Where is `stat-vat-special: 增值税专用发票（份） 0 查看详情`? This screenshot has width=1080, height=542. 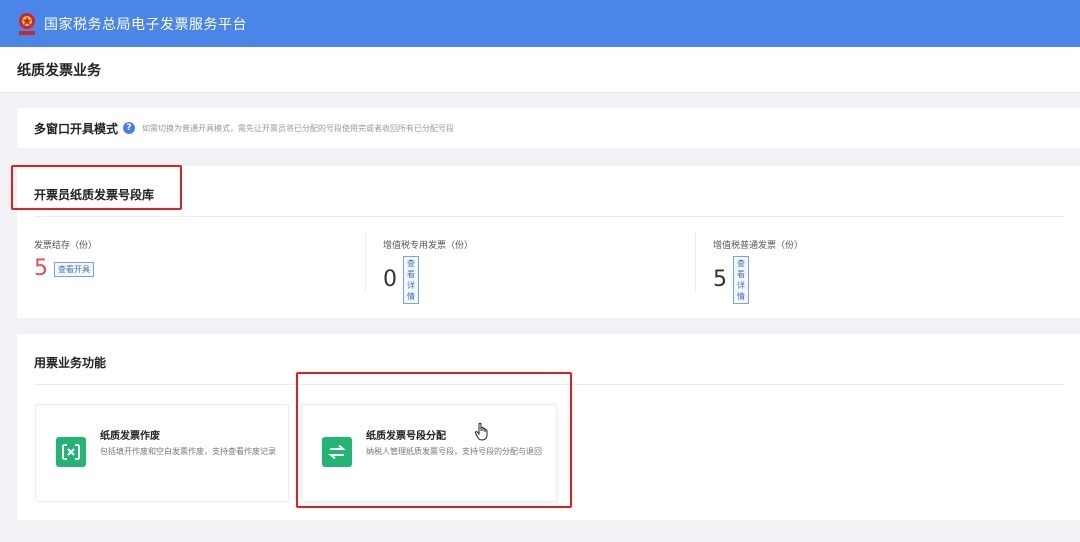 stat-vat-special: 增值税专用发票（份） 0 查看详情 is located at coordinates (530, 268).